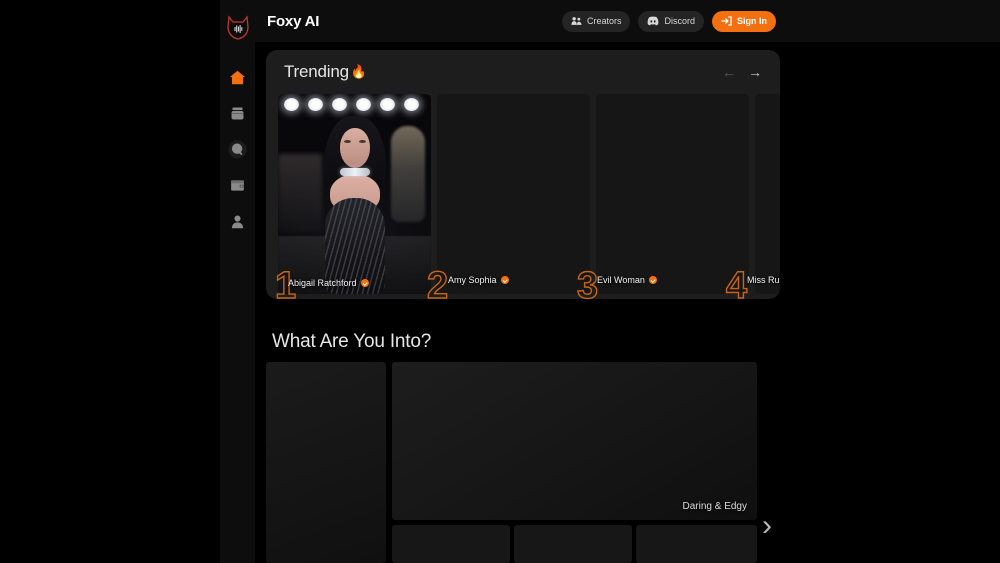 The width and height of the screenshot is (1000, 563). What do you see at coordinates (238, 185) in the screenshot?
I see `sidebar-item-wallet` at bounding box center [238, 185].